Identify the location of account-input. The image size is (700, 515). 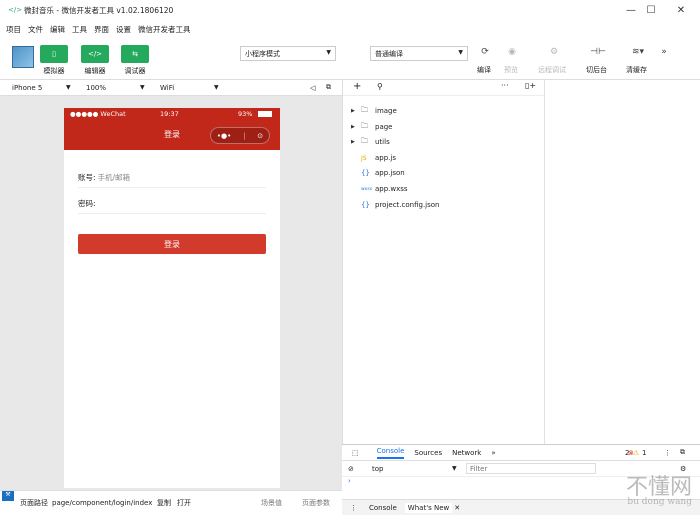
(172, 177).